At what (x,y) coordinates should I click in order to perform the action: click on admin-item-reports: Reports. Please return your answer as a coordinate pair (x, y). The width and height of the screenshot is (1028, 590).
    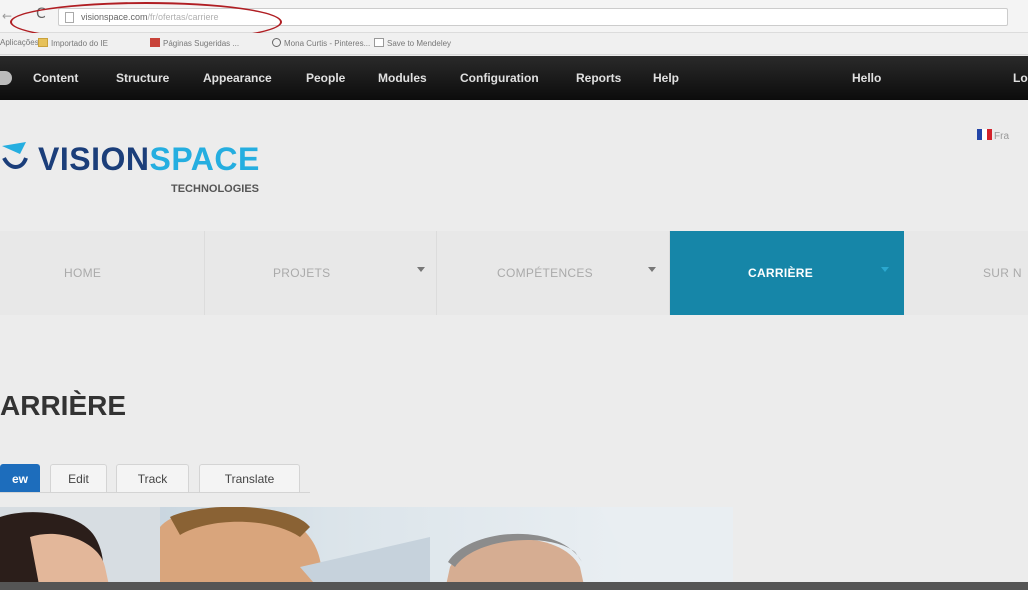
    Looking at the image, I should click on (598, 78).